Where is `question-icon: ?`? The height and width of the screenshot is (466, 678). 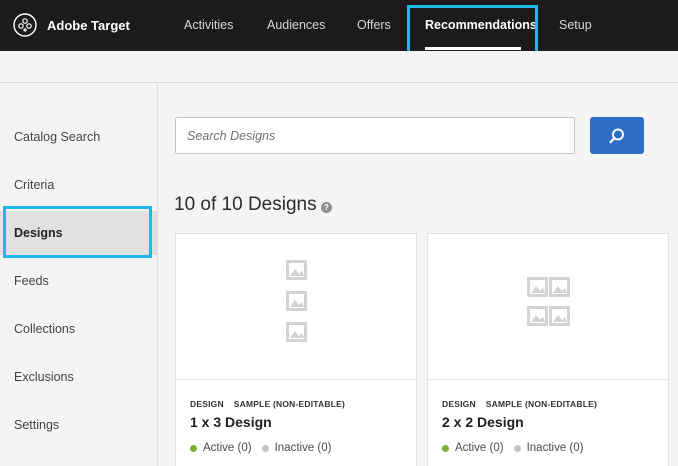 question-icon: ? is located at coordinates (326, 207).